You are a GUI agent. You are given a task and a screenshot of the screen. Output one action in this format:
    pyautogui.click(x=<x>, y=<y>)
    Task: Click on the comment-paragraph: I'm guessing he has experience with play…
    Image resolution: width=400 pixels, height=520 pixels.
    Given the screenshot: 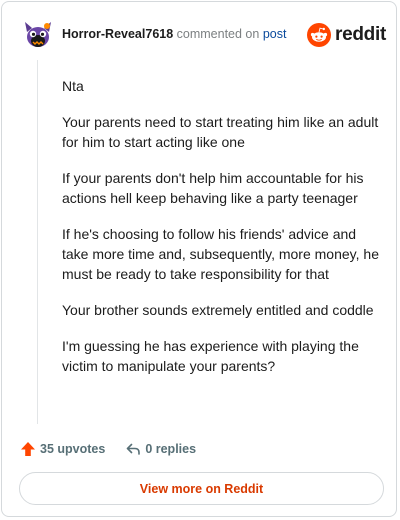 What is the action you would take?
    pyautogui.click(x=210, y=356)
    